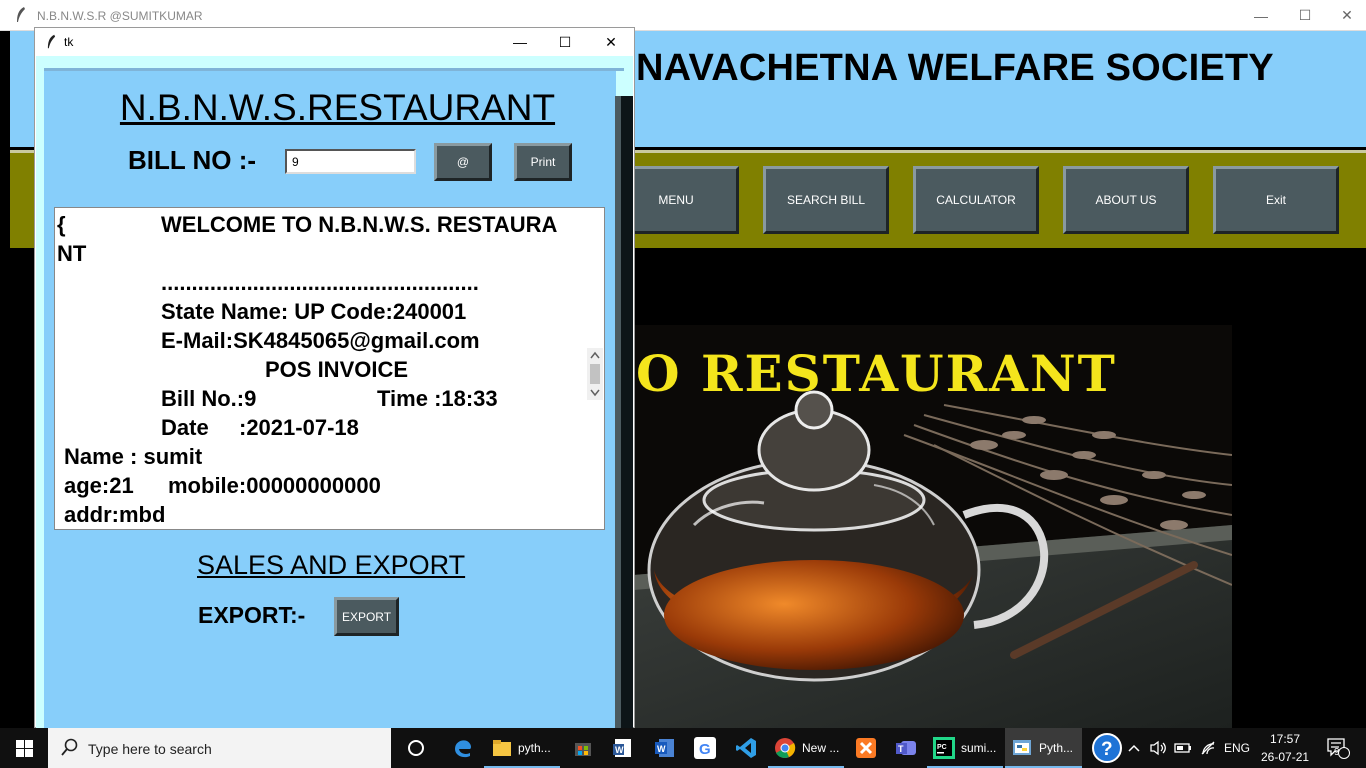 Image resolution: width=1366 pixels, height=768 pixels. Describe the element at coordinates (314, 311) in the screenshot. I see `receipt-state: State Name: UP Code:240001` at that location.